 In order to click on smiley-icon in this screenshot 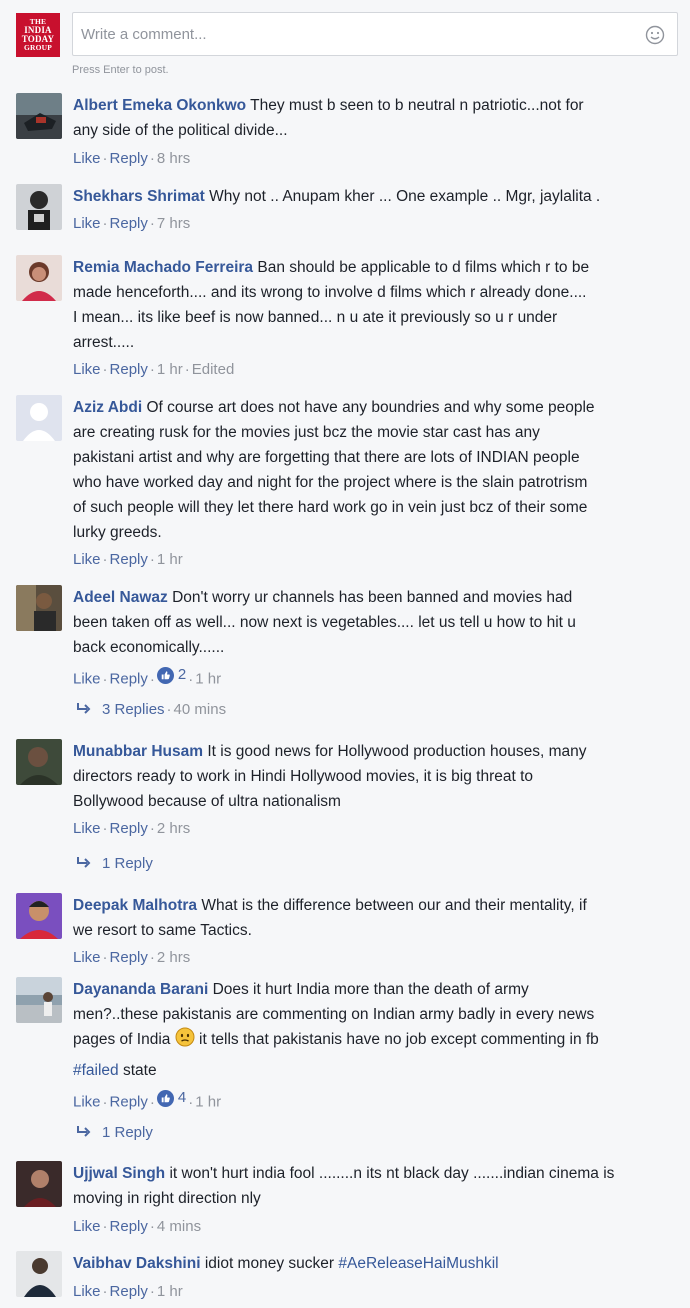, I will do `click(655, 35)`.